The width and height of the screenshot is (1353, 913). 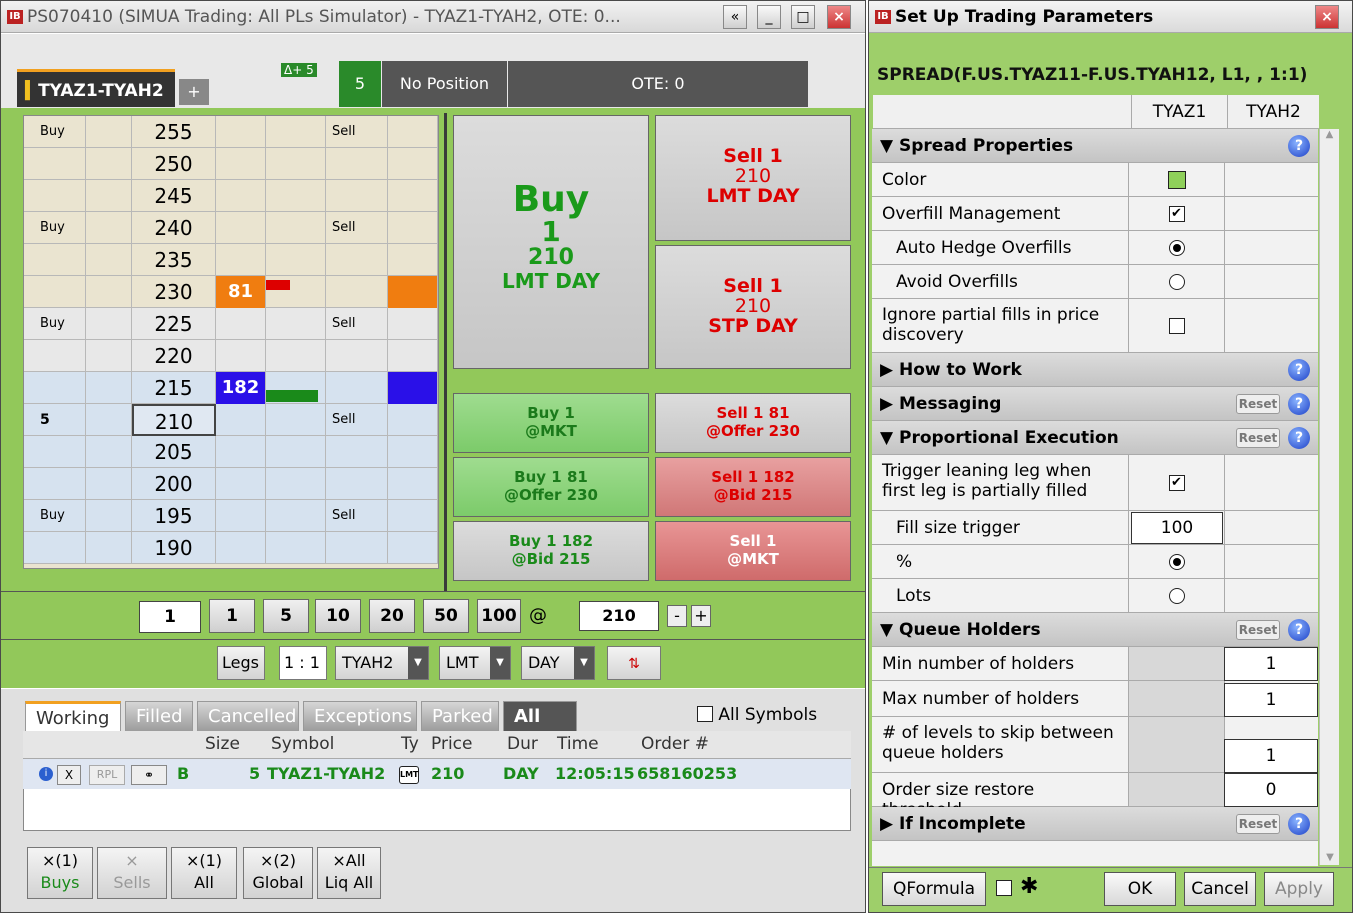 I want to click on tab-exceptions: Exceptions, so click(x=360, y=716).